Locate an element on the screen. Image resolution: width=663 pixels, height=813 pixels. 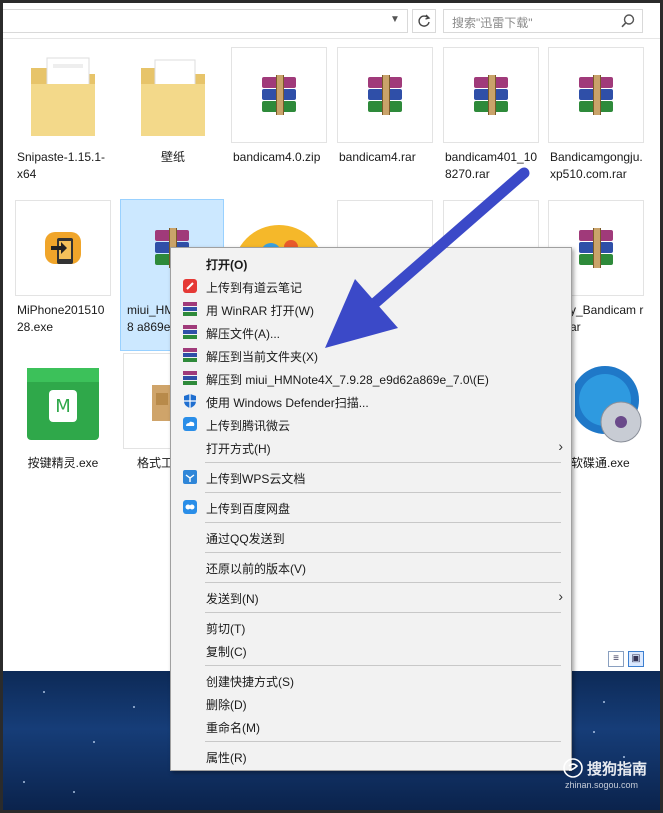
menu-item-baidu-netdisk: 上传到百度网盘 is located at coordinates (371, 507).